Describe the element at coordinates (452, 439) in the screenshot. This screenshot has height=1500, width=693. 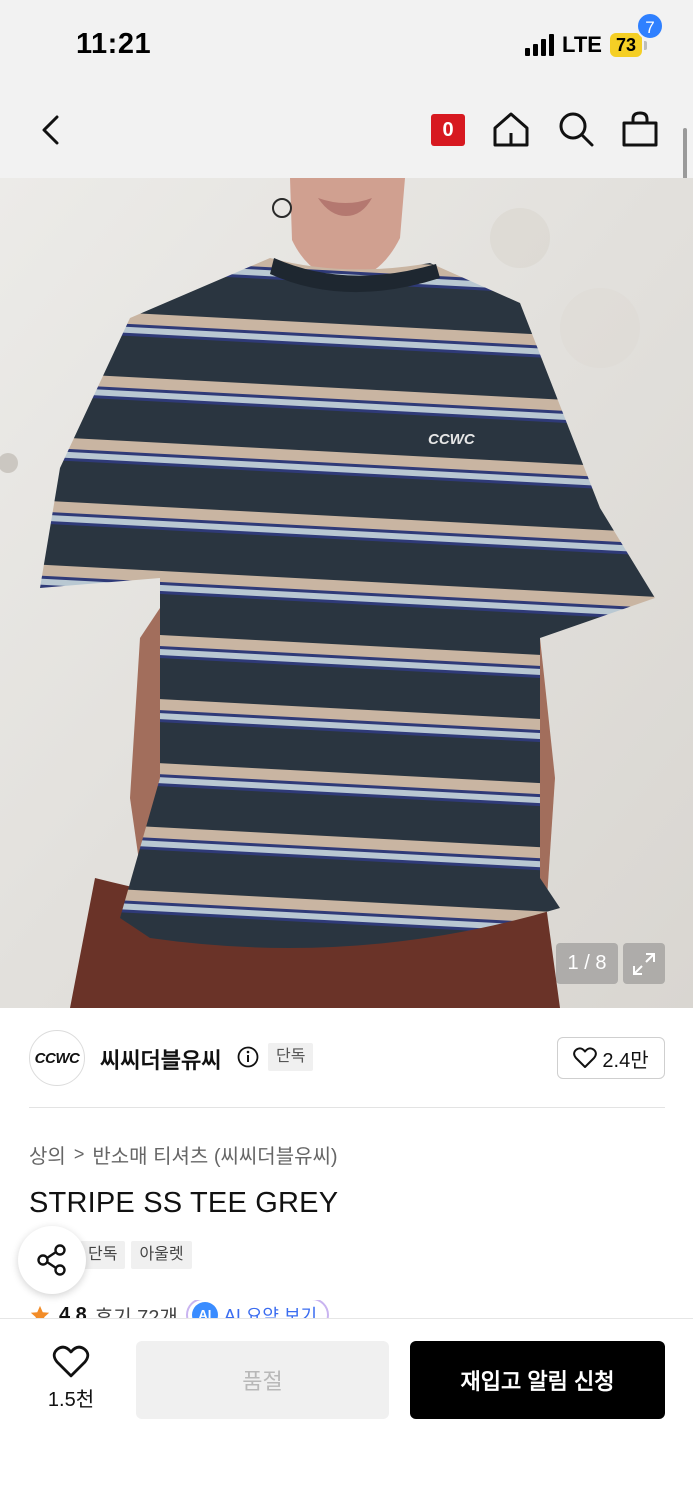
I see `shirt-logo-text: CCWC` at that location.